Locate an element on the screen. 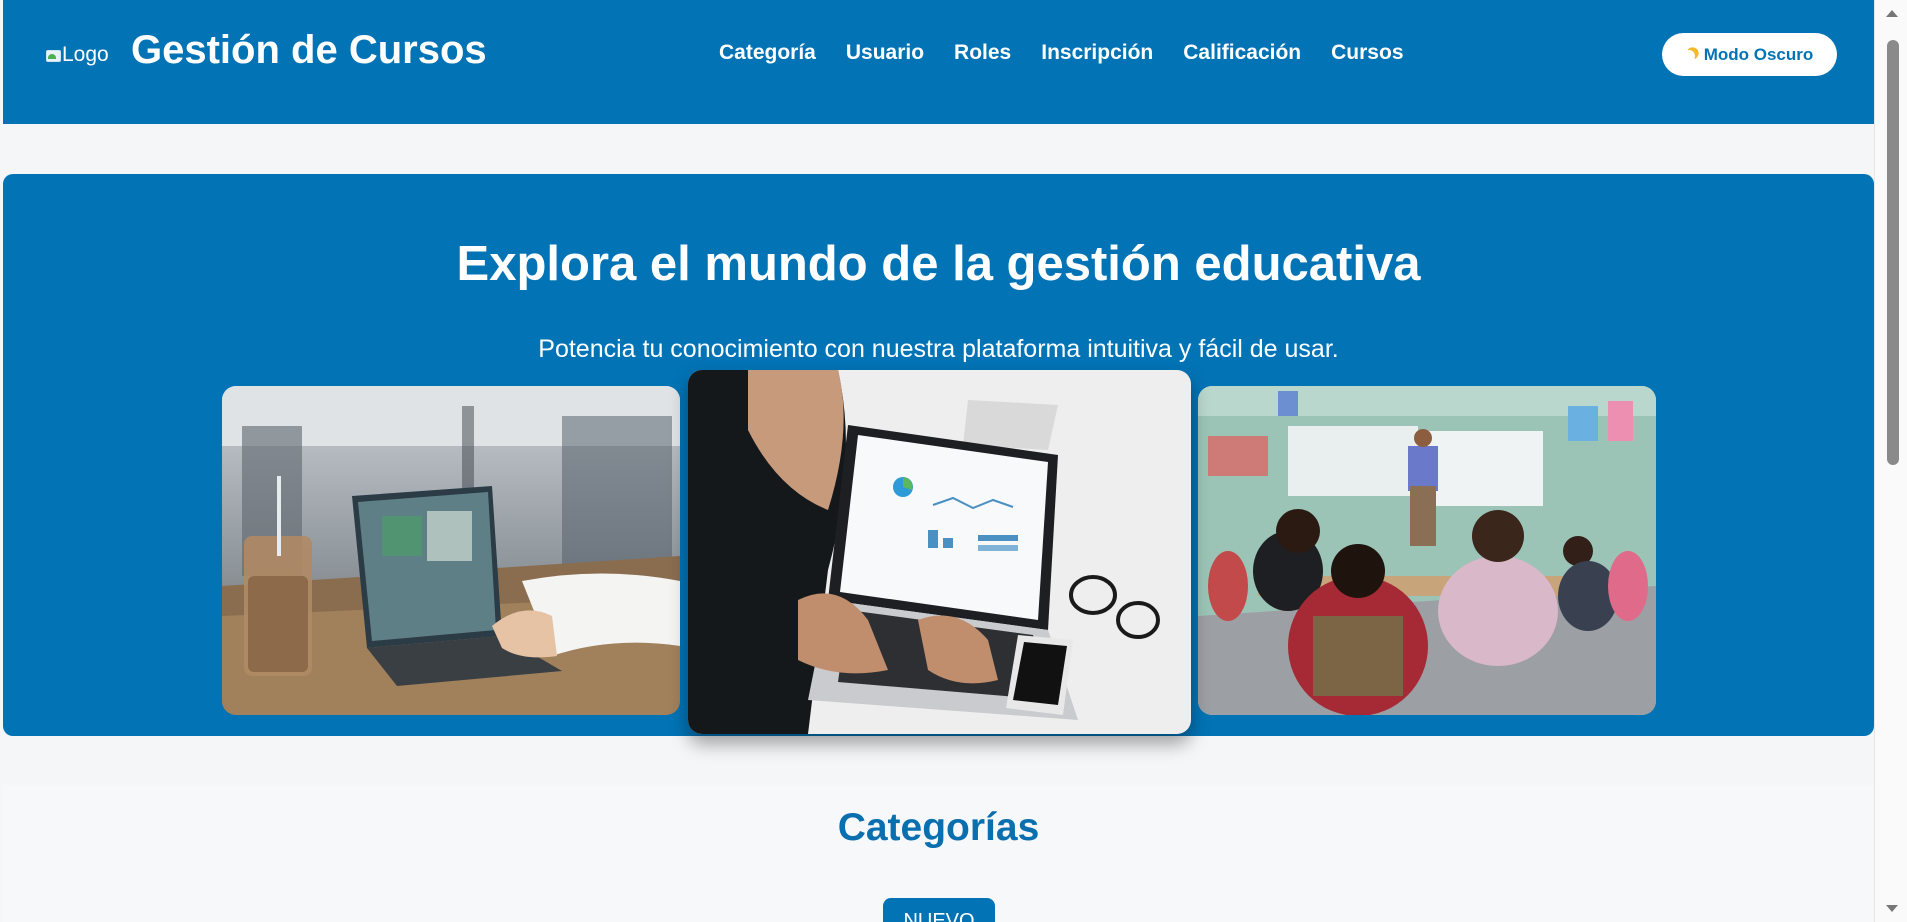 The height and width of the screenshot is (922, 1907). dark-mode-toggle-button: Modo Oscuro is located at coordinates (1749, 54).